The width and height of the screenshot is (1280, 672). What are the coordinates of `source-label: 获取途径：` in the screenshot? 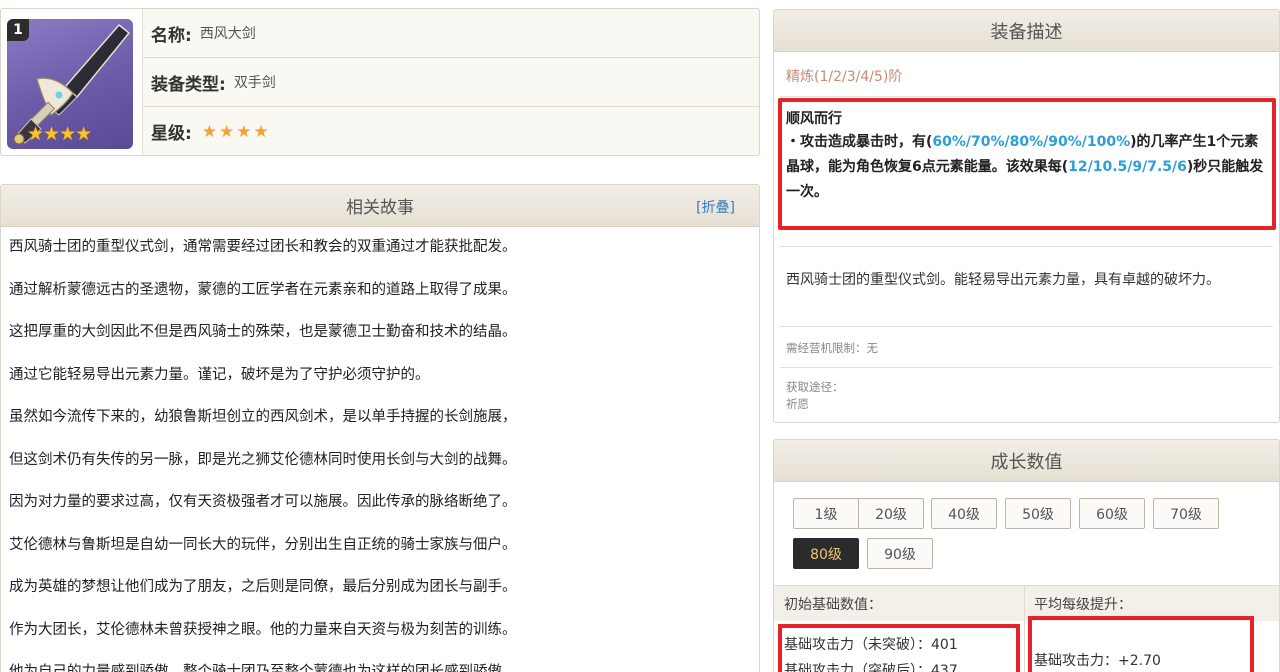 It's located at (815, 387).